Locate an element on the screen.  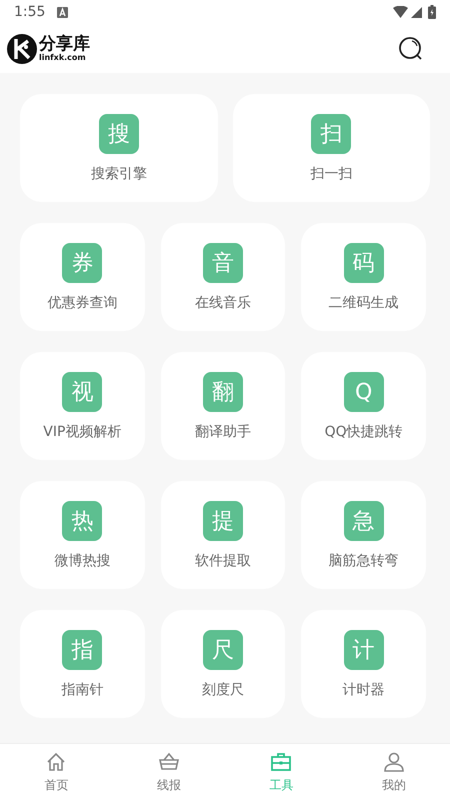
tool-badge: 急 is located at coordinates (364, 521).